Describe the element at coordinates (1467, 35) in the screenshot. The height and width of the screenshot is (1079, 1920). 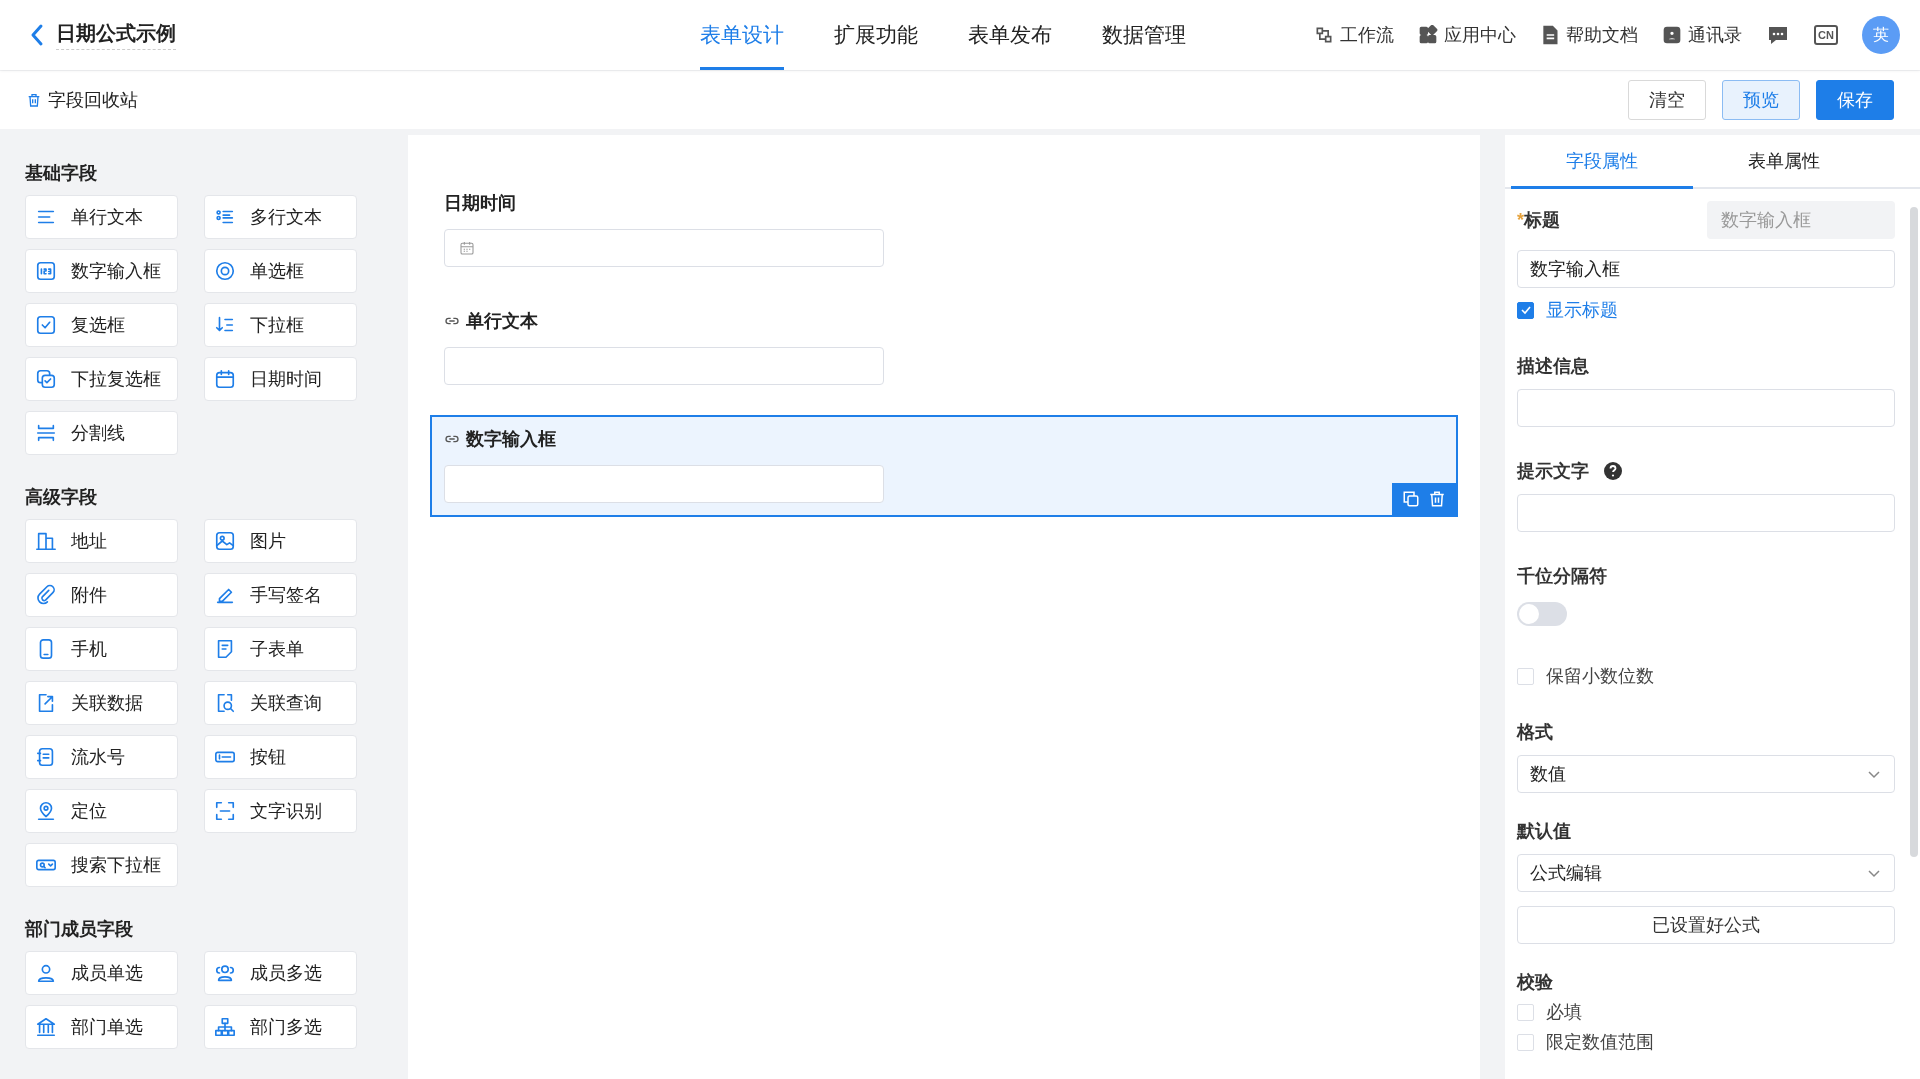
I see `toolbar-link: 应用中心` at that location.